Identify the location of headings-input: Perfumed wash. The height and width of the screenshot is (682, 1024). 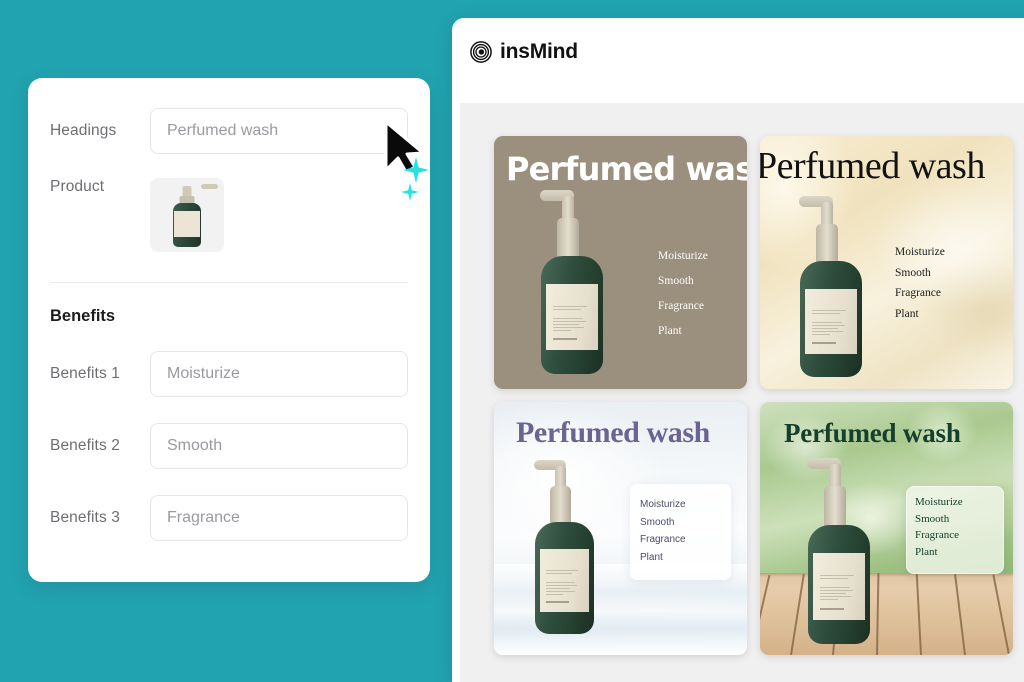
(279, 131).